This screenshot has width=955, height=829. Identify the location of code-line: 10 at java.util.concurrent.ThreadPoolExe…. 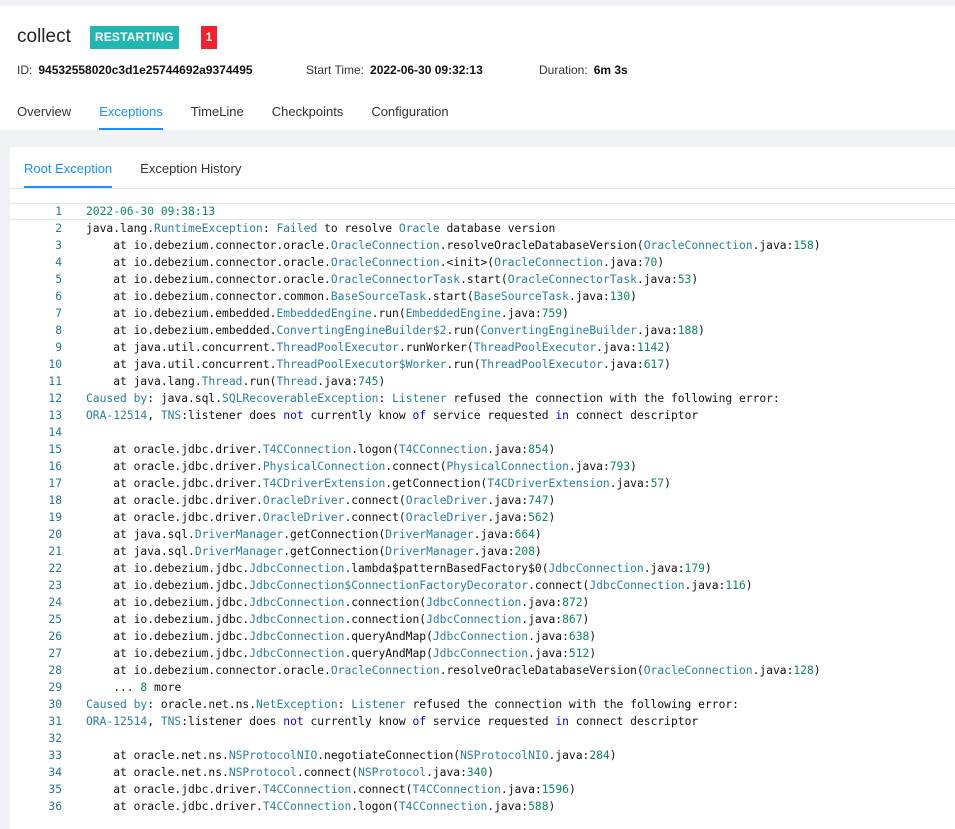
(482, 364).